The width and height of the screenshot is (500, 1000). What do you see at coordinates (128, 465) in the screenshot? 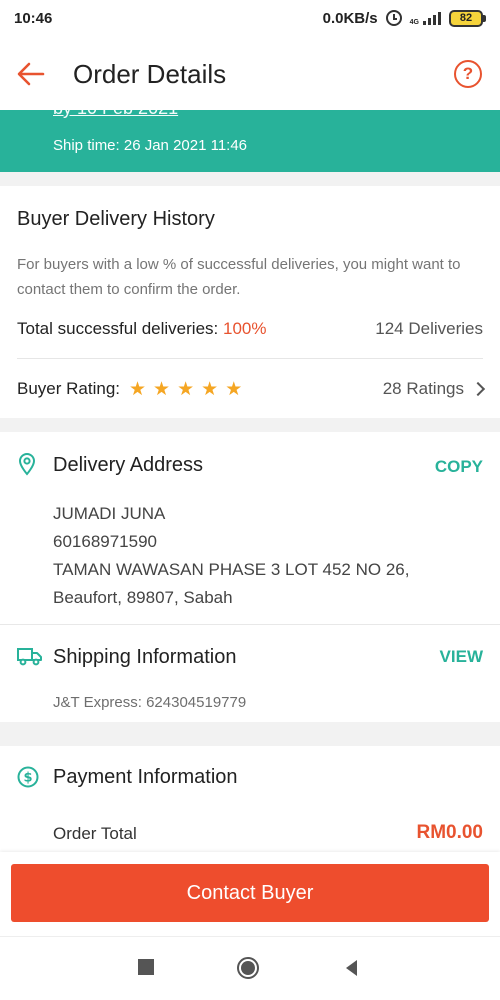
I see `delivery-address-title: Delivery Address` at bounding box center [128, 465].